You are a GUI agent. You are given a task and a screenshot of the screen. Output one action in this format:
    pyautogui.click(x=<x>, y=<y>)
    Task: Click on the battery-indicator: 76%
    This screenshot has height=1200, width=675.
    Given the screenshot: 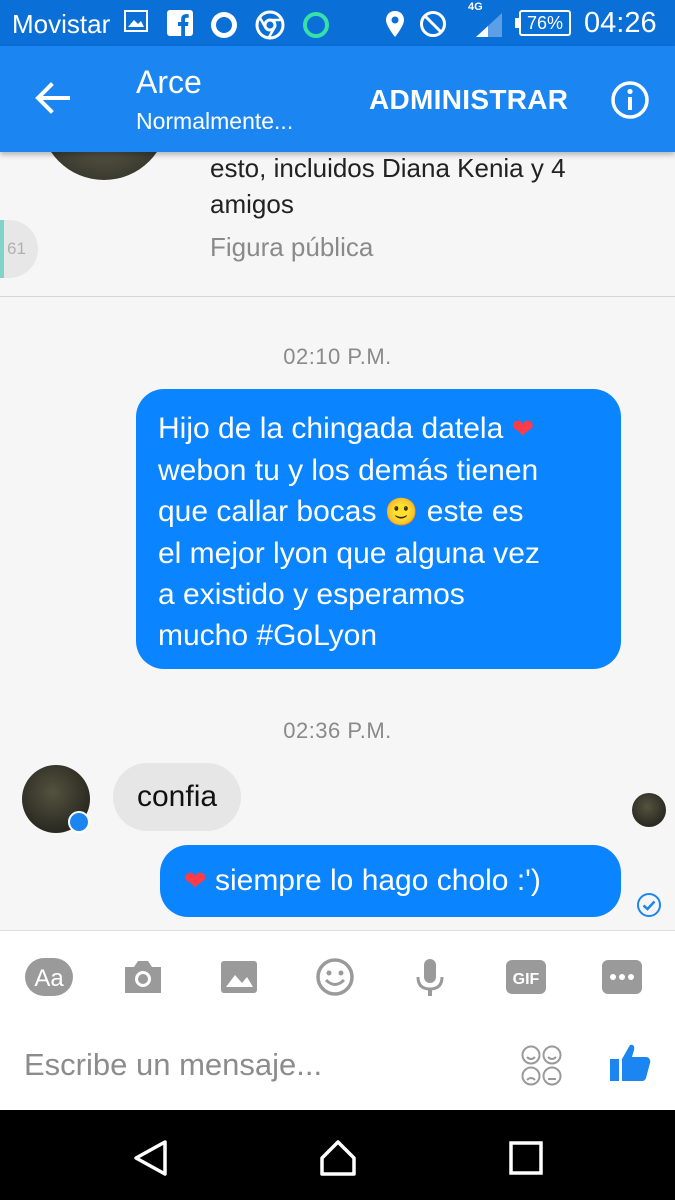 What is the action you would take?
    pyautogui.click(x=543, y=23)
    